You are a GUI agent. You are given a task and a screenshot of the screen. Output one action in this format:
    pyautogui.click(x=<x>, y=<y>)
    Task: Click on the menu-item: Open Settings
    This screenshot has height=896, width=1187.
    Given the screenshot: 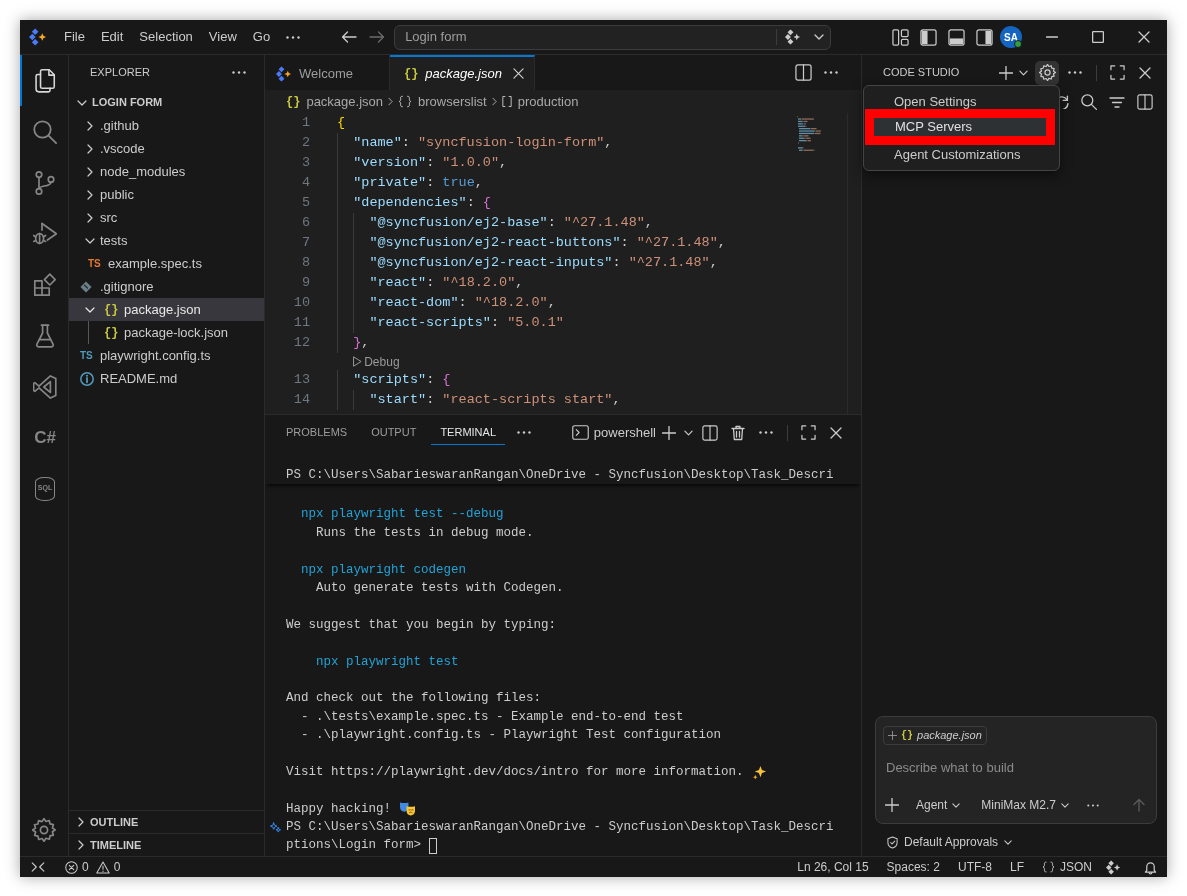 What is the action you would take?
    pyautogui.click(x=961, y=100)
    